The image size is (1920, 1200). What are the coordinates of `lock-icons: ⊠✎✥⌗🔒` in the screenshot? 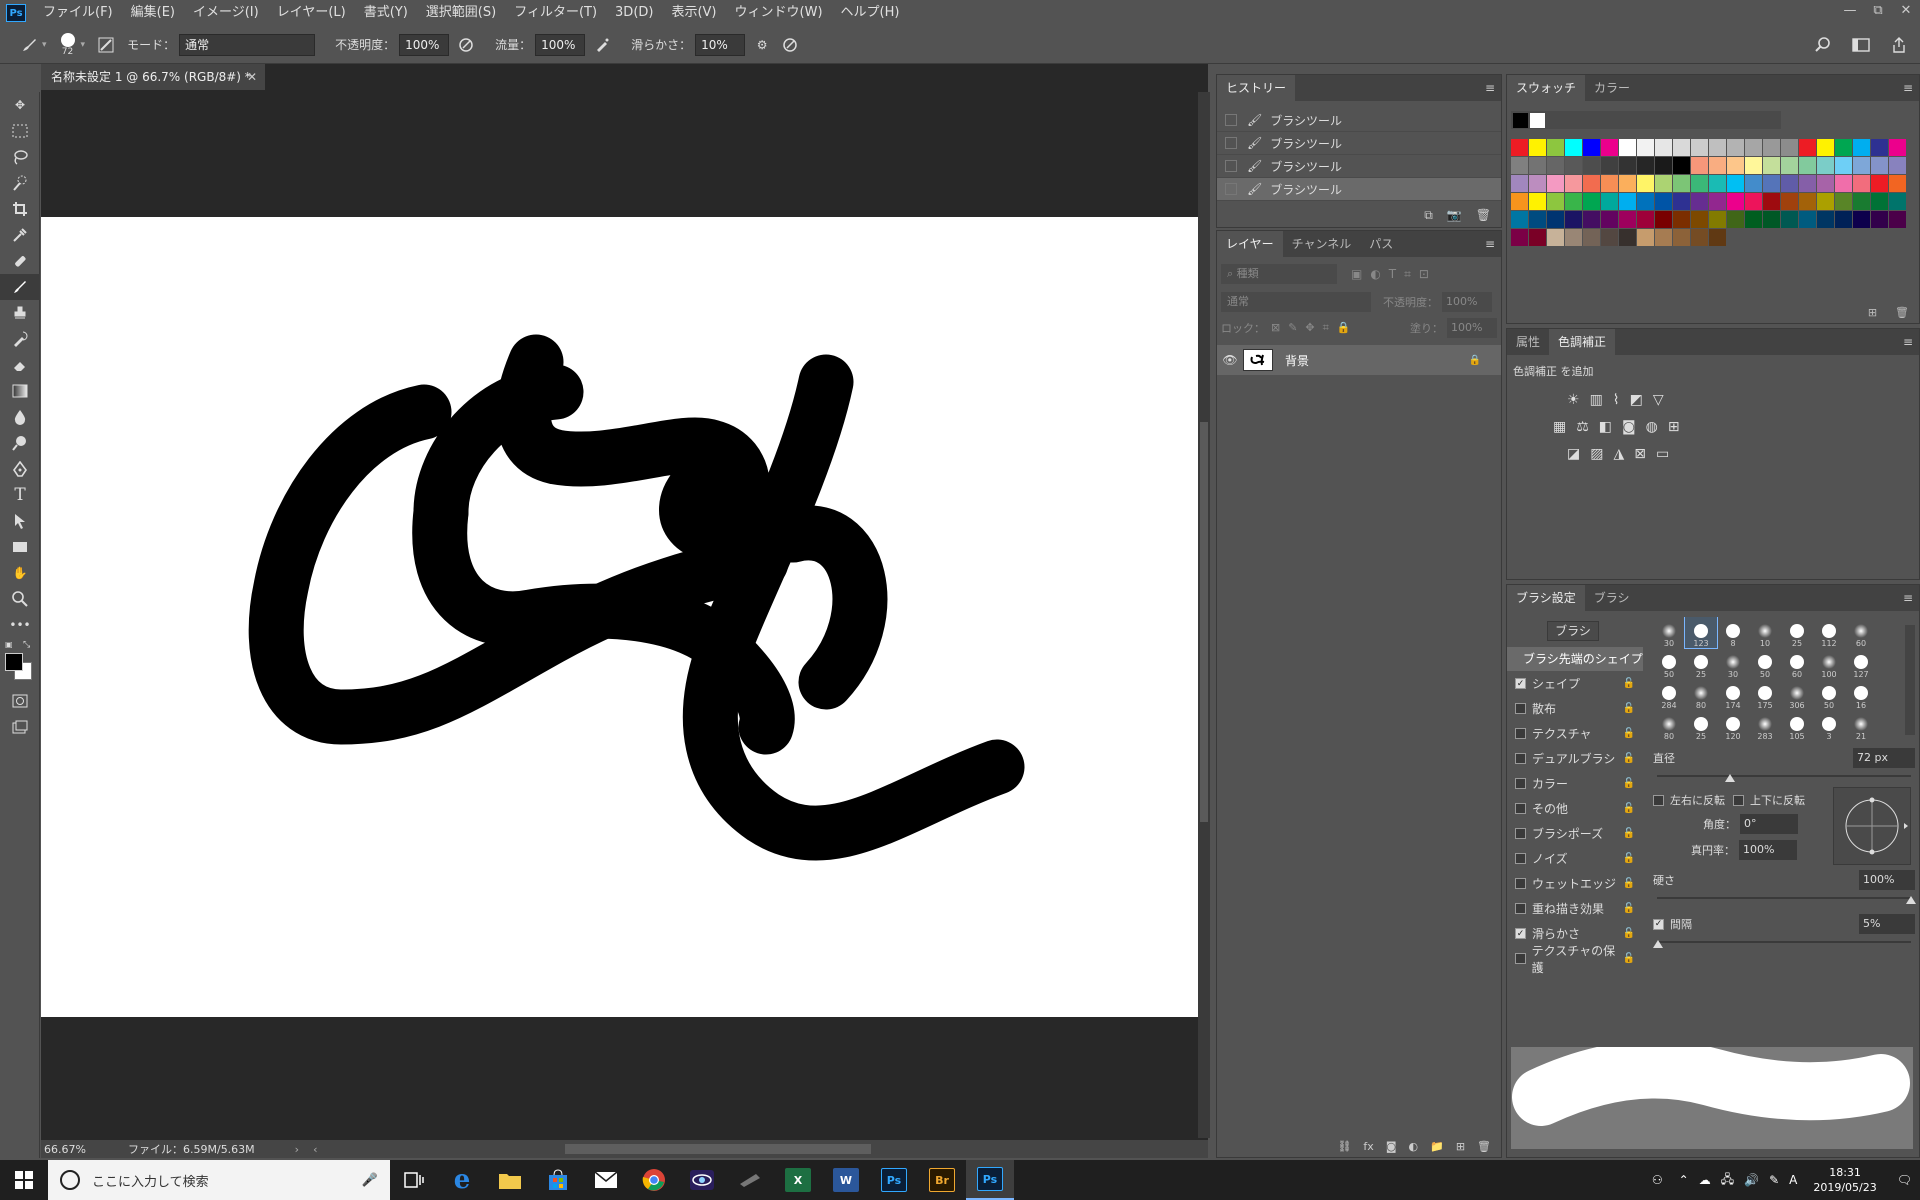 It's located at (1315, 328).